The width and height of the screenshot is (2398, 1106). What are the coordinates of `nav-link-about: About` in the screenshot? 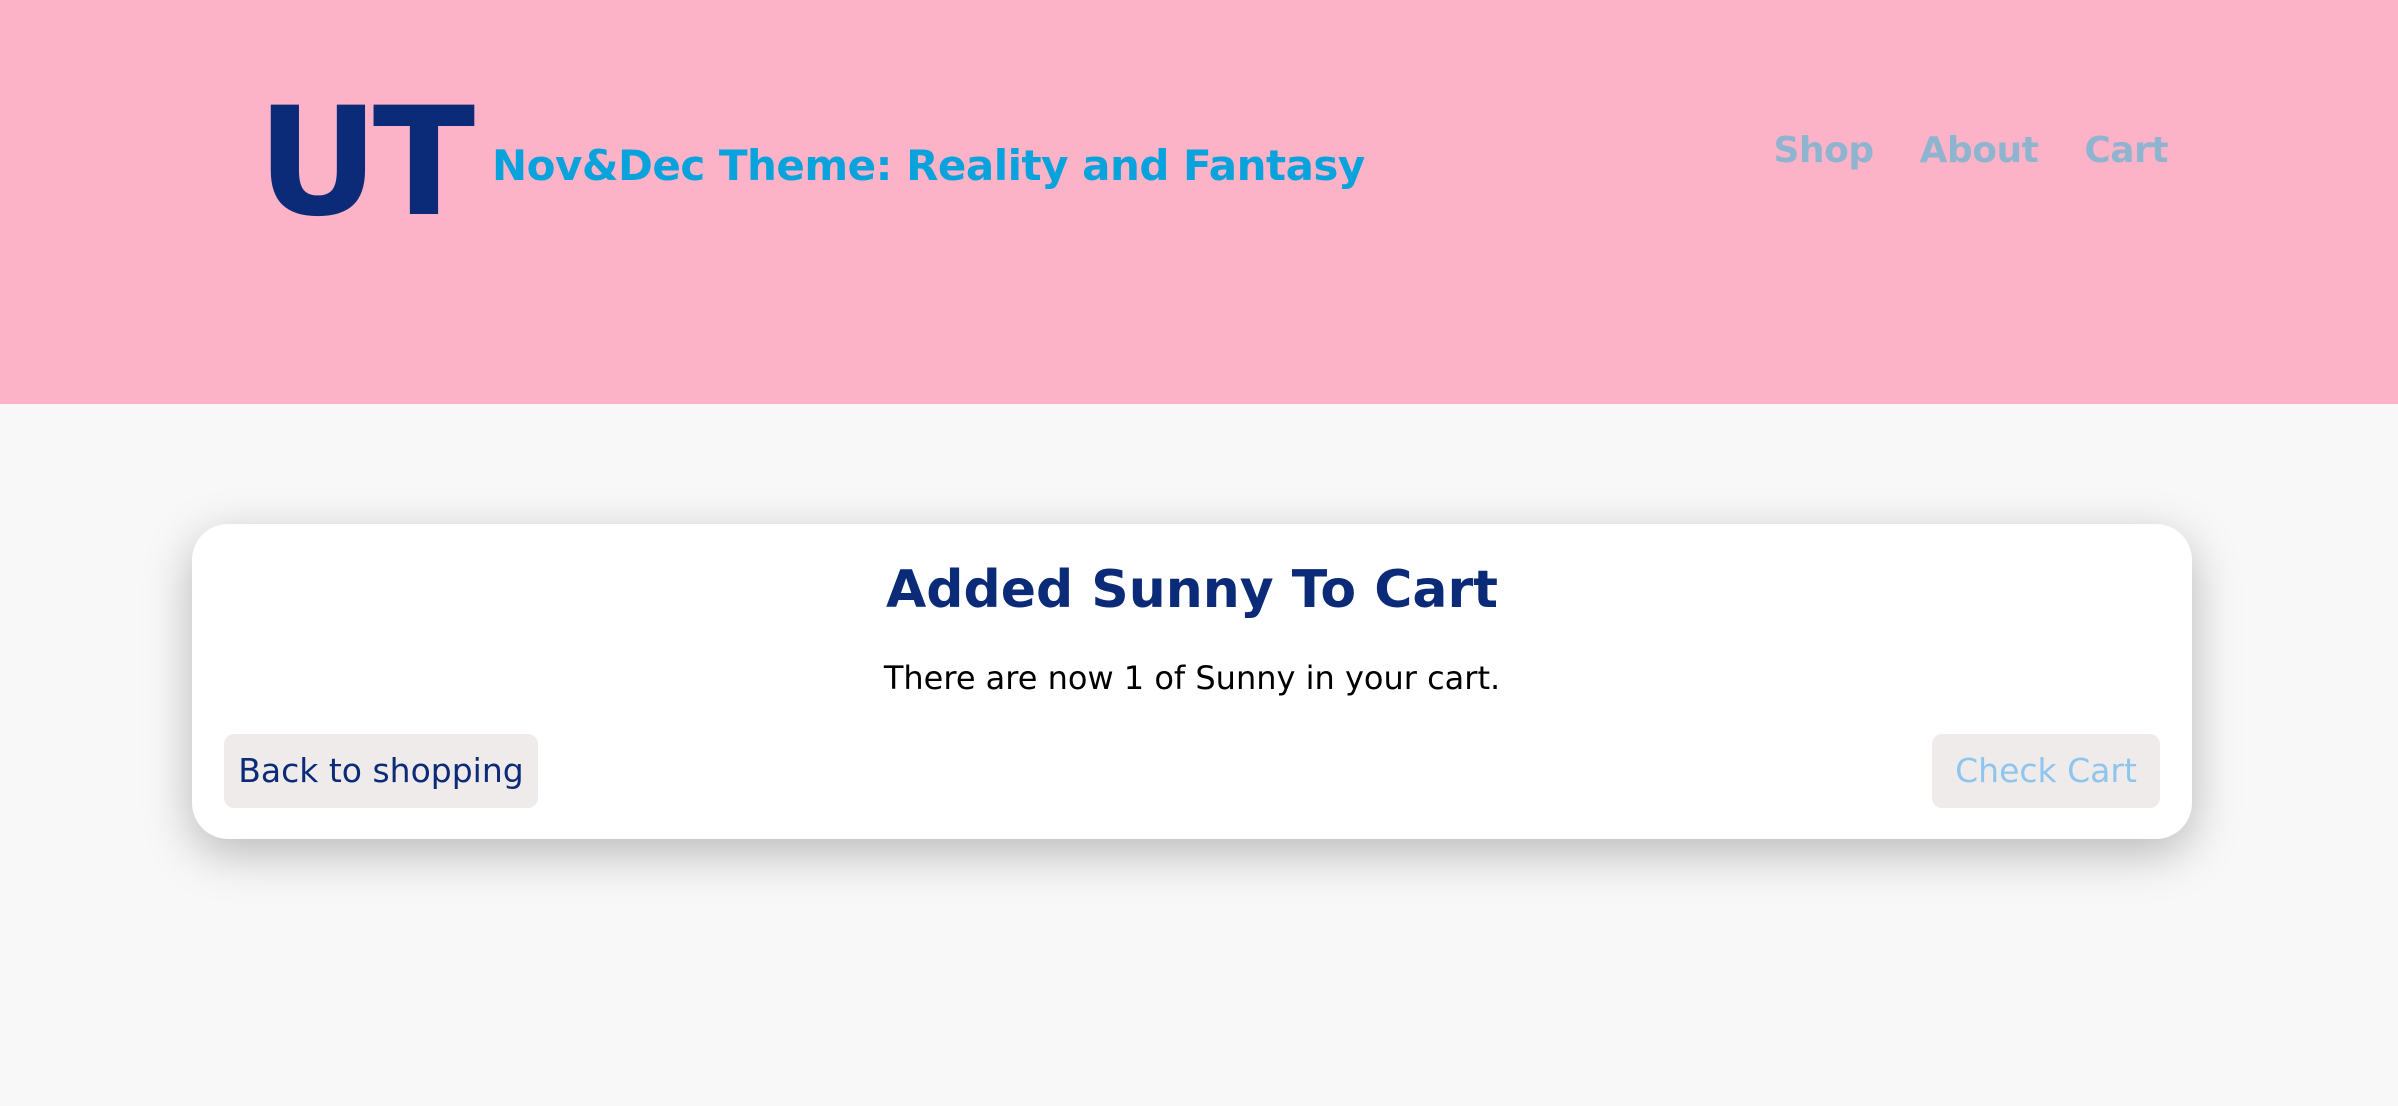 It's located at (1979, 151).